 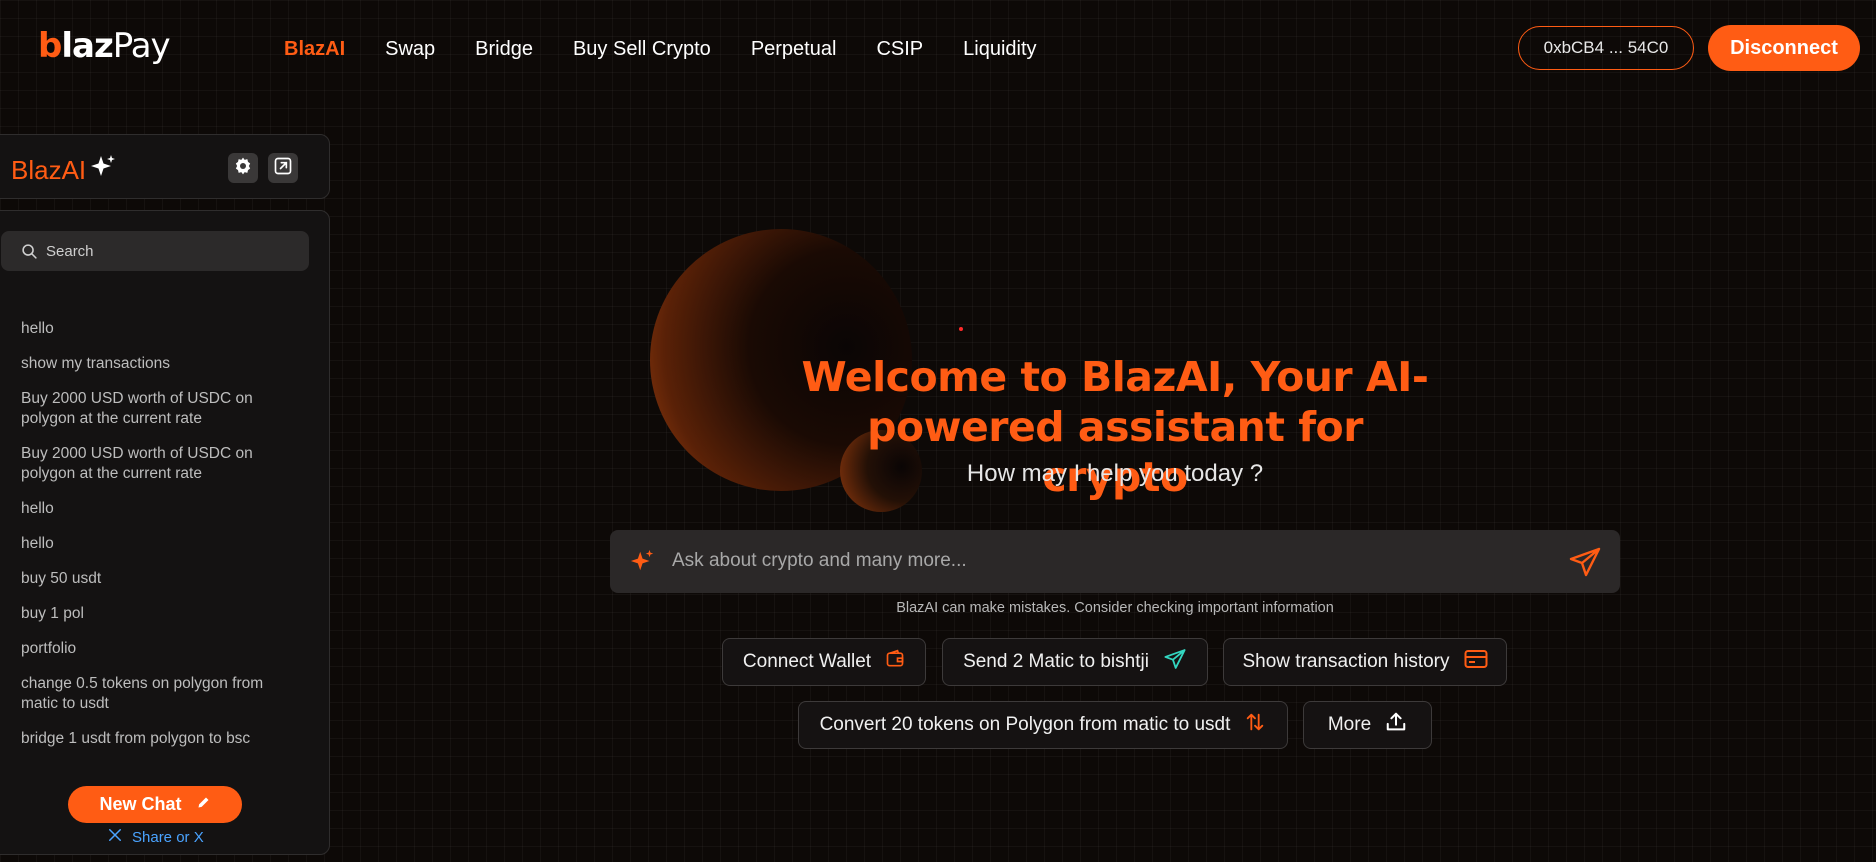 What do you see at coordinates (410, 49) in the screenshot?
I see `nav-item-swap: Swap` at bounding box center [410, 49].